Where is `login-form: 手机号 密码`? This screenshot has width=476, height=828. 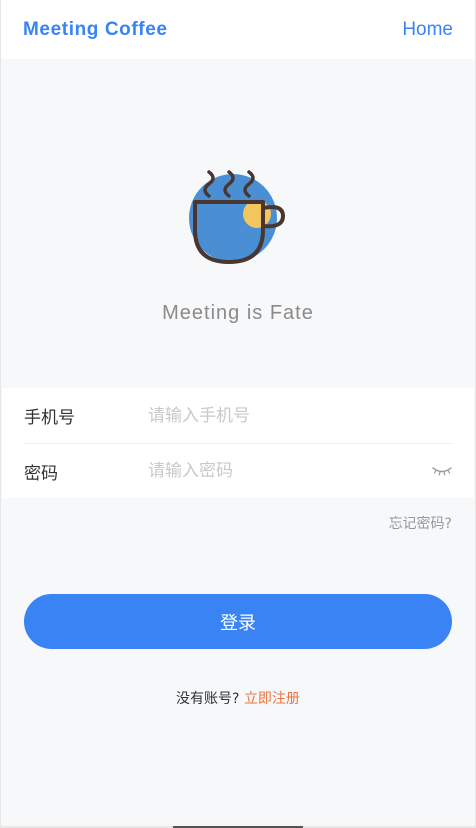
login-form: 手机号 密码 is located at coordinates (238, 443).